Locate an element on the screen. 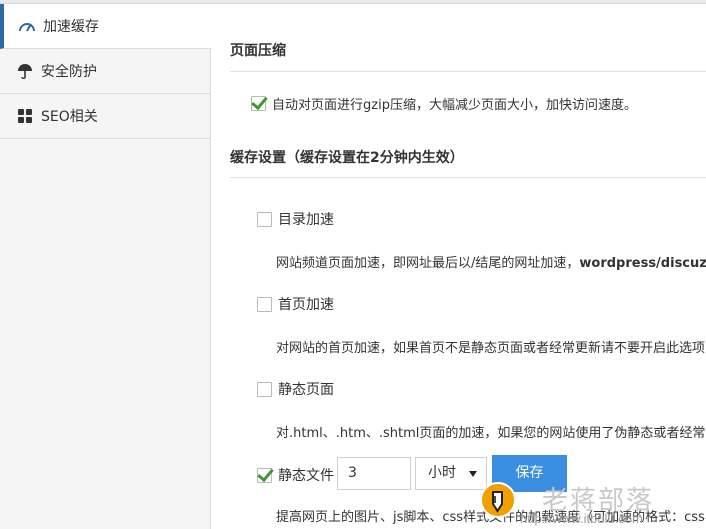 The height and width of the screenshot is (529, 706). cache-unit-select: 小时 is located at coordinates (451, 473).